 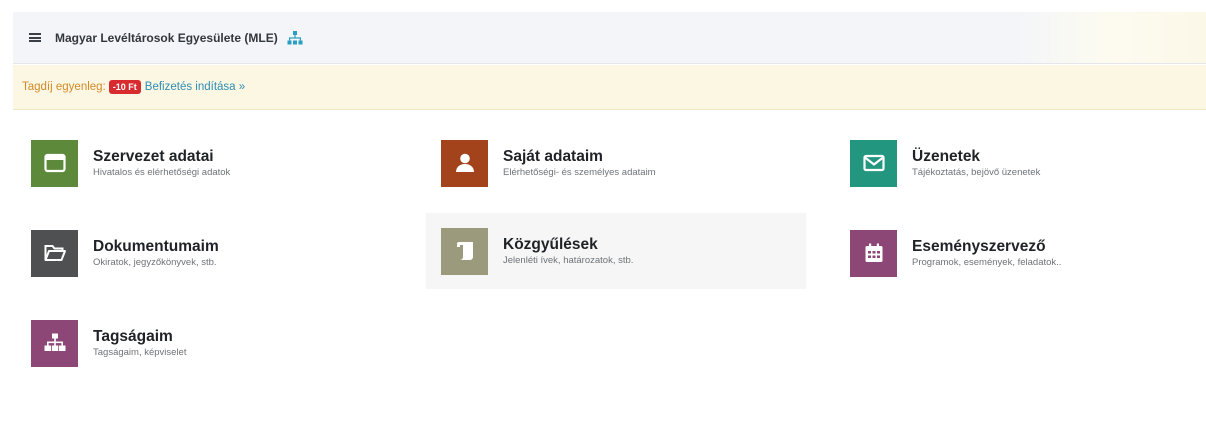 What do you see at coordinates (155, 262) in the screenshot?
I see `tile-subtitle: Okiratok, jegyzőkönyvek, stb.` at bounding box center [155, 262].